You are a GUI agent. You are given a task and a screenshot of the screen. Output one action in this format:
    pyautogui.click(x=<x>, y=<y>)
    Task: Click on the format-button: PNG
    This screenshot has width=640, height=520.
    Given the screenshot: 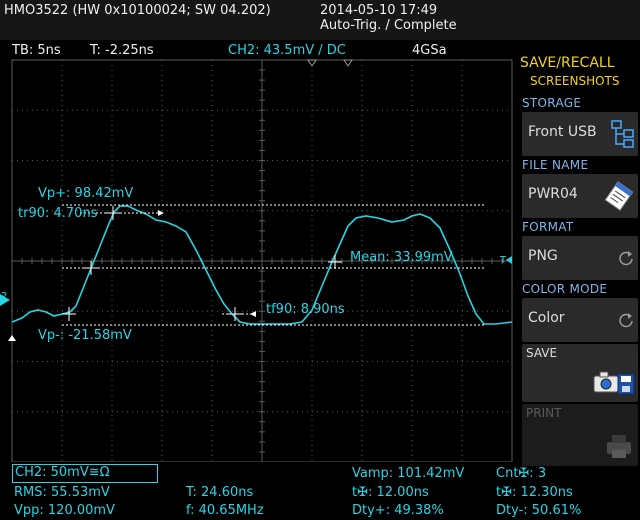 What is the action you would take?
    pyautogui.click(x=580, y=258)
    